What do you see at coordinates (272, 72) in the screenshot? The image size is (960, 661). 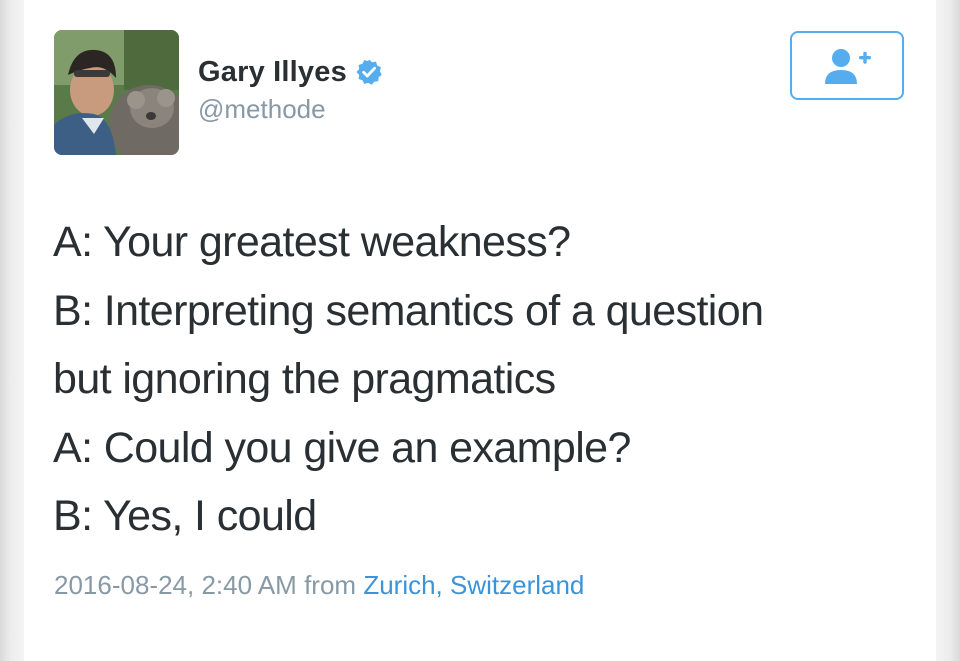 I see `display-name: Gary Illyes` at bounding box center [272, 72].